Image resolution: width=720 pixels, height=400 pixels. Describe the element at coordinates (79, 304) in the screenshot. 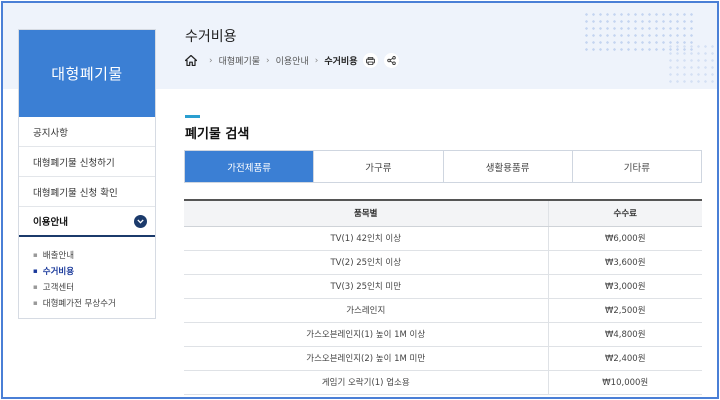

I see `submenu-item-label: 대형폐가전 무상수거` at that location.